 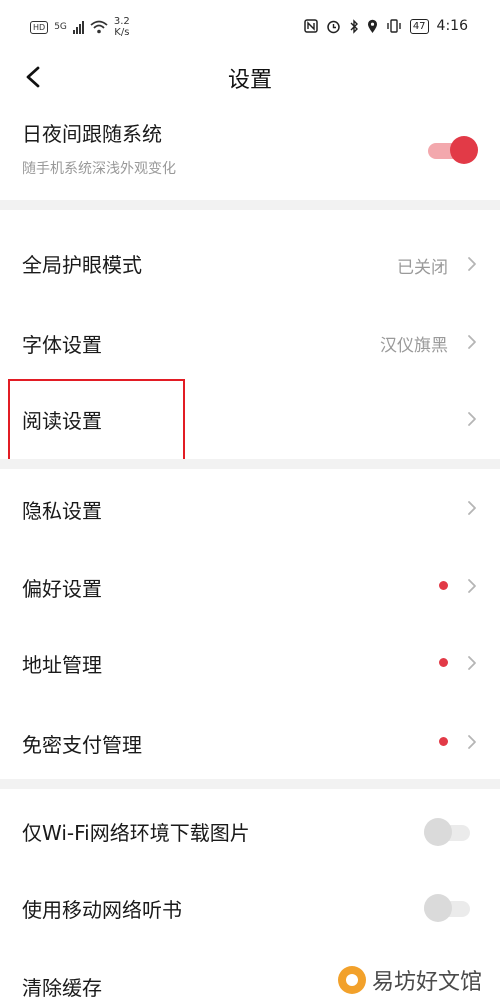 I want to click on settings-item-wifi-only-images: 仅Wi-Fi网络环境下载图片, so click(x=250, y=829).